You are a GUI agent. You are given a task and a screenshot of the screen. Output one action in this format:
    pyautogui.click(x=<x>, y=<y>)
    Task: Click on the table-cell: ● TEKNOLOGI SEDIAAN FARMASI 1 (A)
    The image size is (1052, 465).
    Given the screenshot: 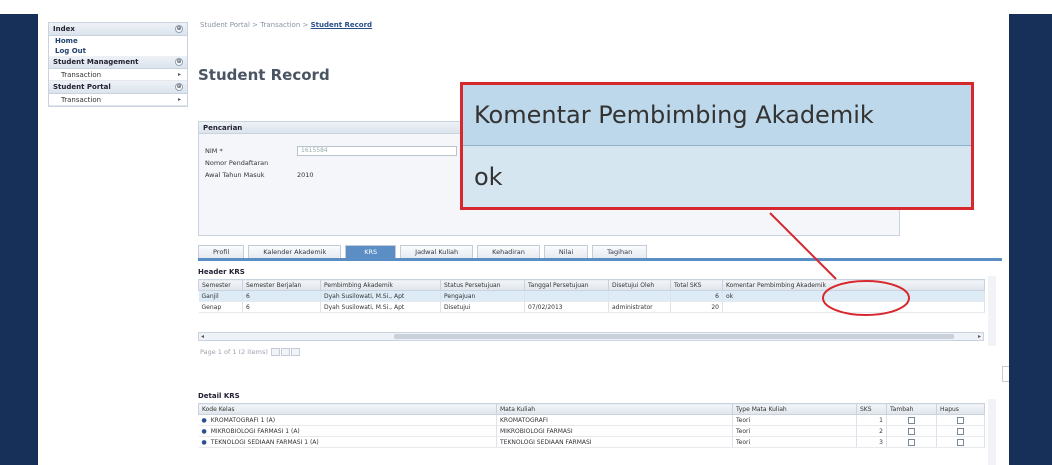 What is the action you would take?
    pyautogui.click(x=347, y=442)
    